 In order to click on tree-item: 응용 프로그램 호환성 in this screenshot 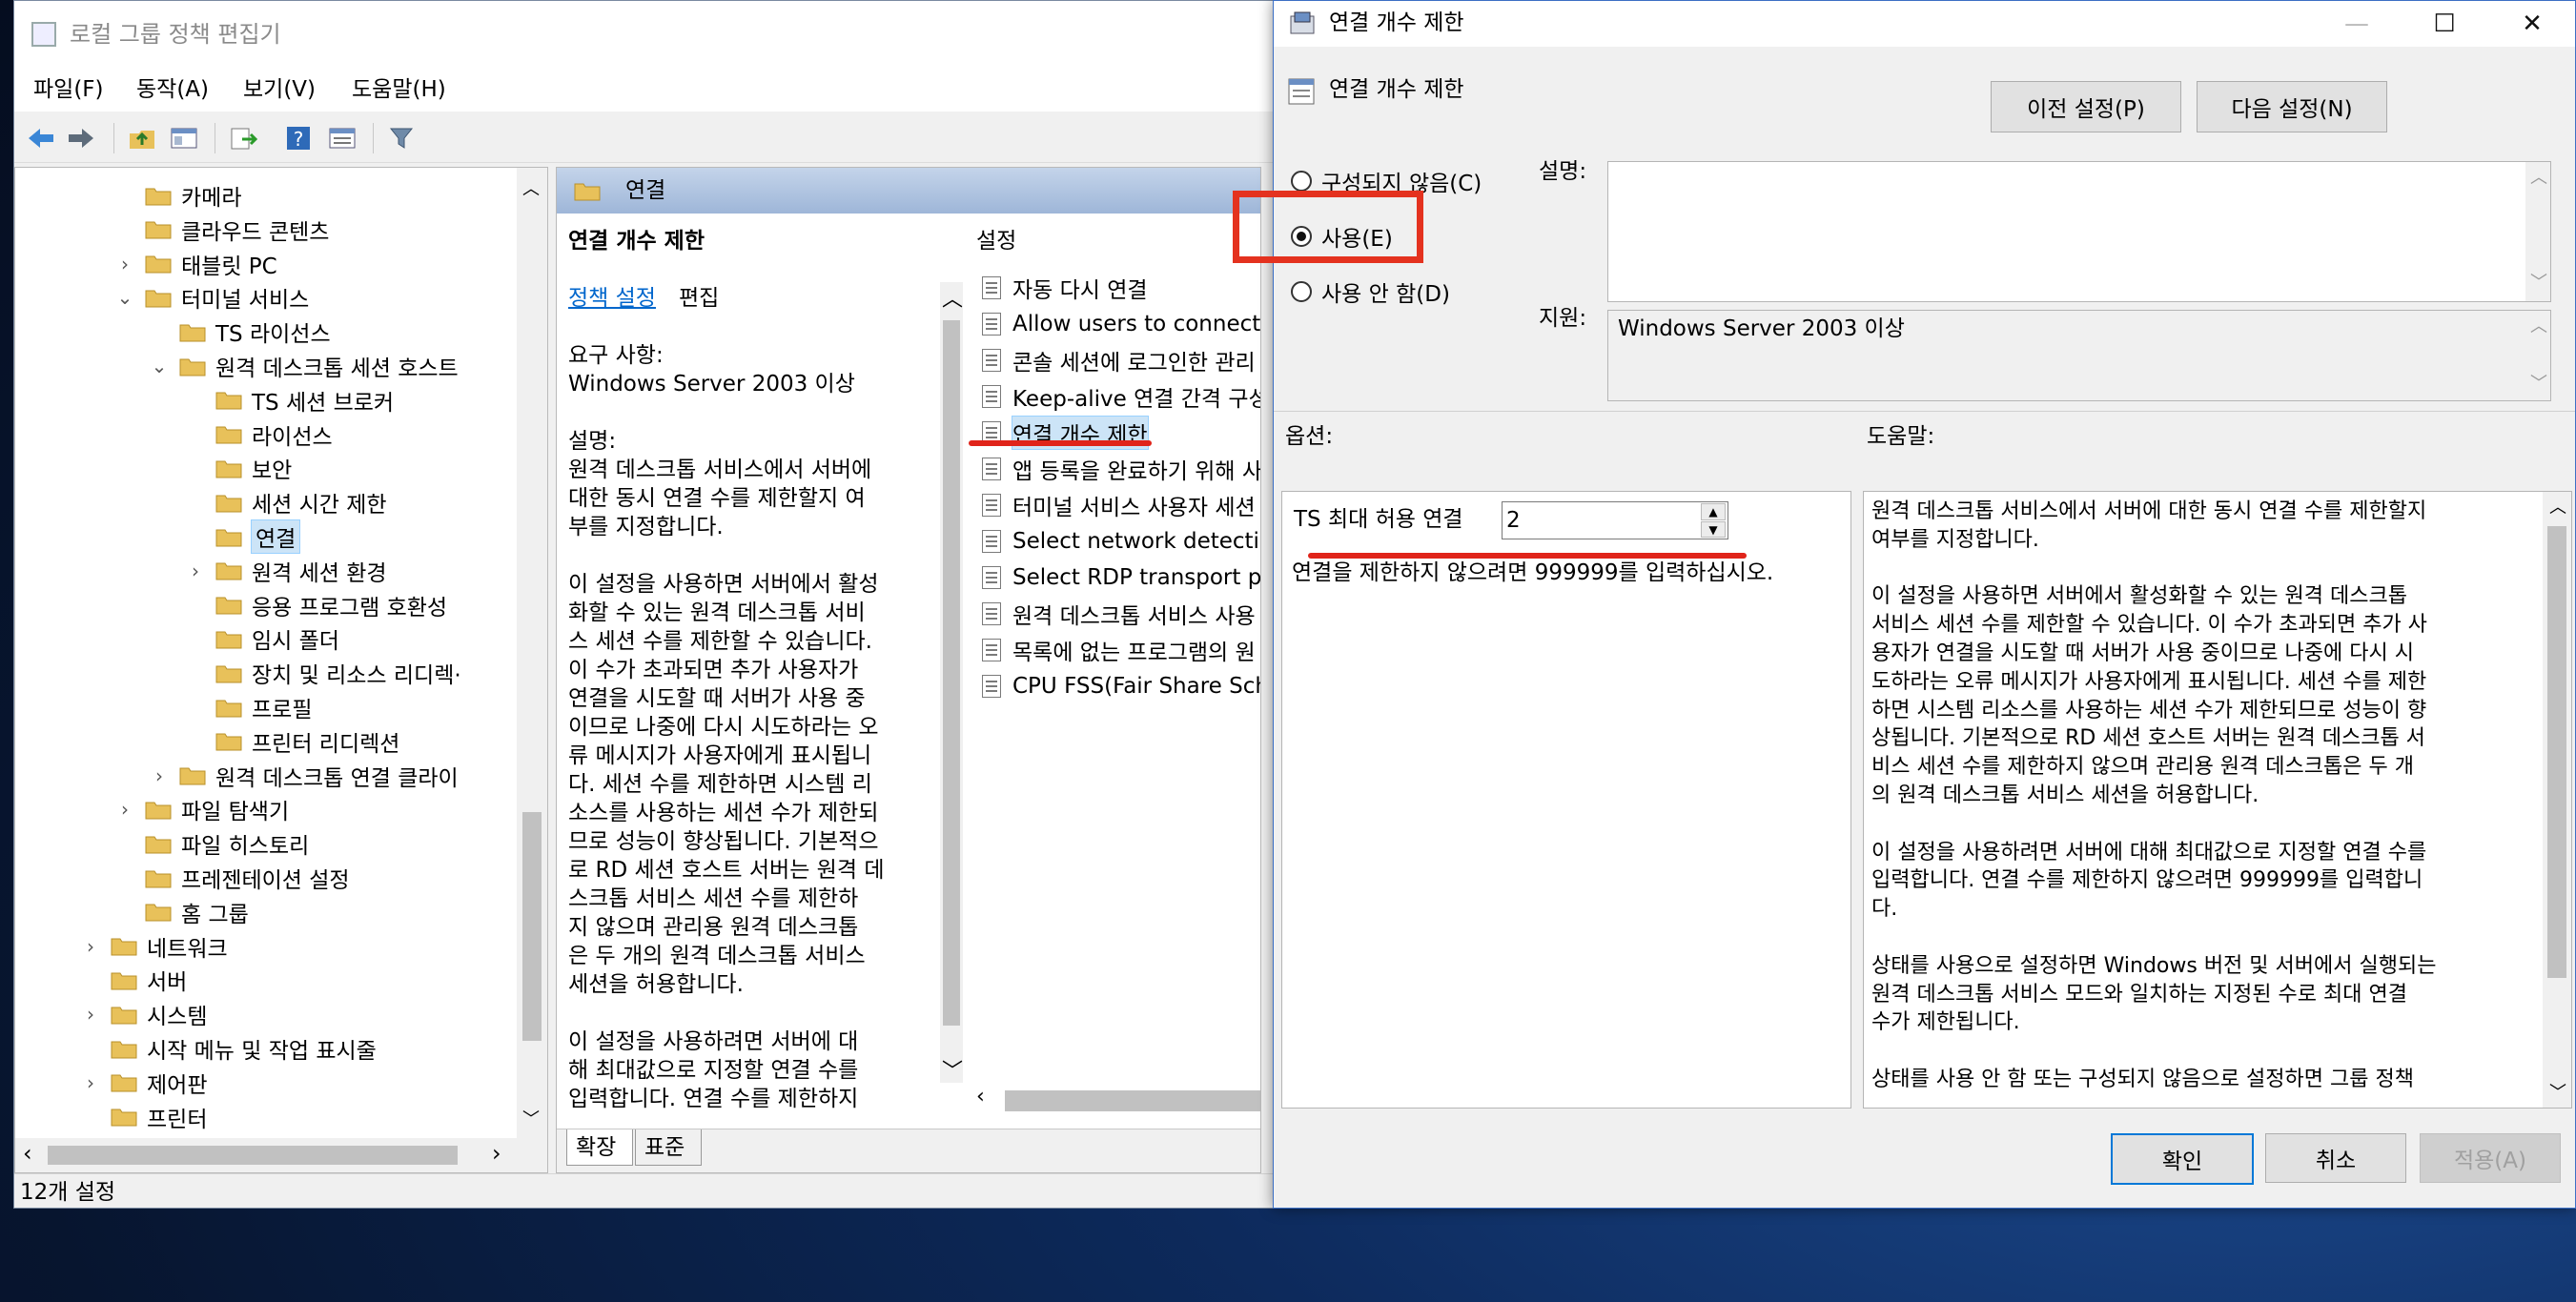, I will do `click(316, 605)`.